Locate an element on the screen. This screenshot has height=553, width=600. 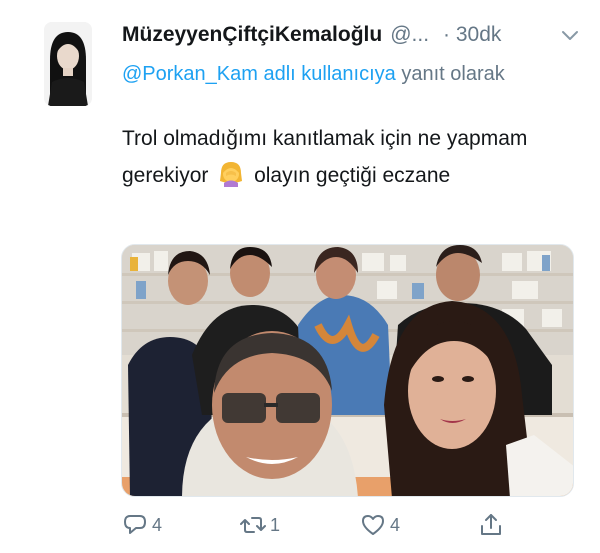
reply-count: 4 is located at coordinates (157, 524).